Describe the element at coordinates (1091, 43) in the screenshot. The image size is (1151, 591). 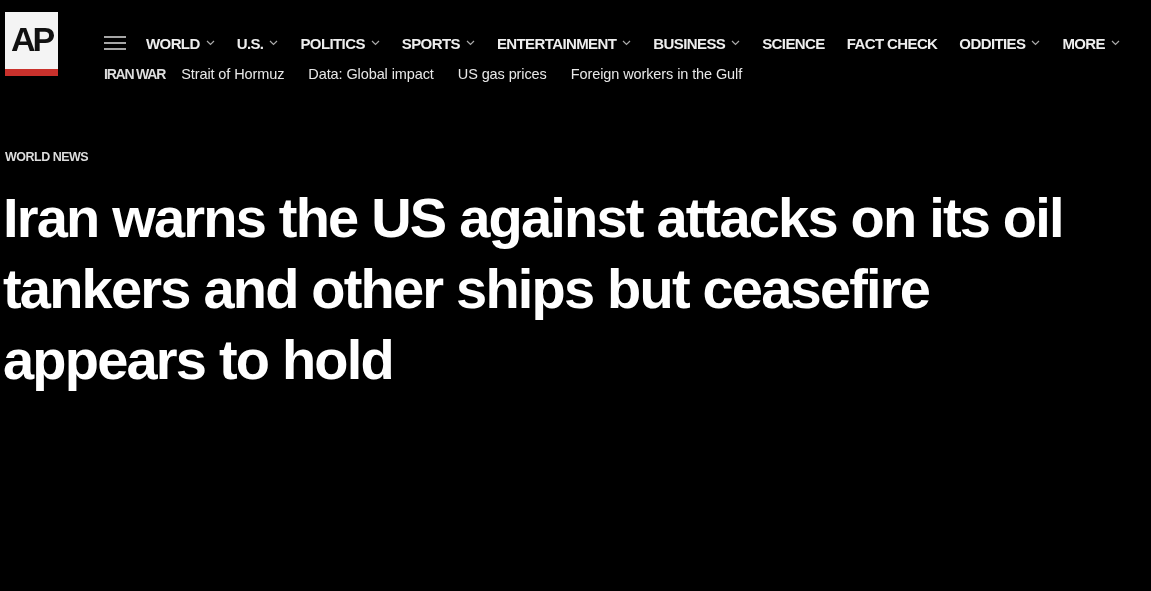
I see `nav-link: MORE` at that location.